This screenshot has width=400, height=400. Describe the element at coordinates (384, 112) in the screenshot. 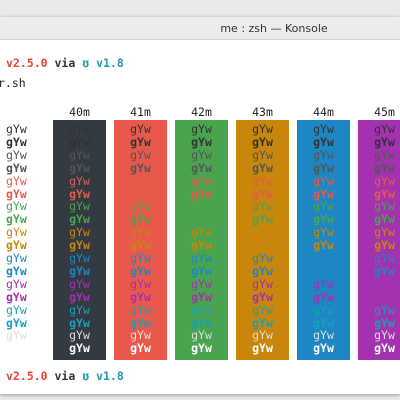

I see `column-header: 45m` at that location.